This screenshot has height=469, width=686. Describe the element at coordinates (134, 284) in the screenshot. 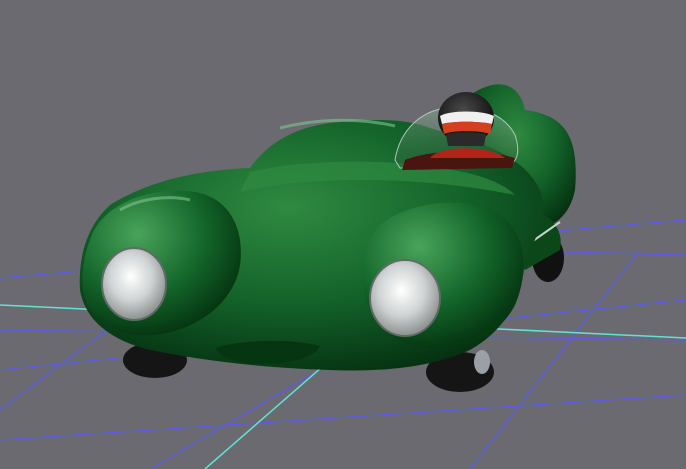

I see `left-headlight` at that location.